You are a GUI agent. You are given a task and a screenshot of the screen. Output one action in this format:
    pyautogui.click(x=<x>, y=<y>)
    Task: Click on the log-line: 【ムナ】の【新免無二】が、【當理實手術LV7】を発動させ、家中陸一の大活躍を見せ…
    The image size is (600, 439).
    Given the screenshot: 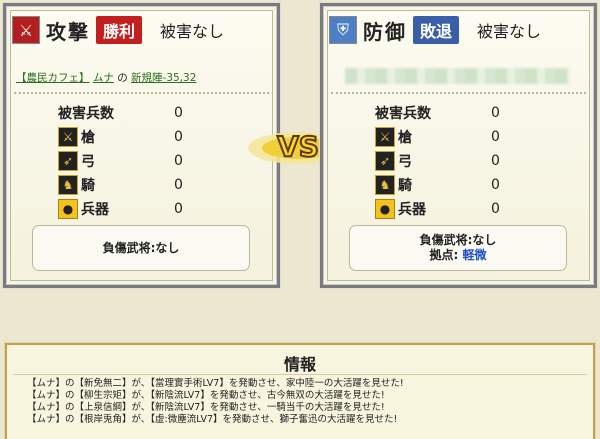 What is the action you would take?
    pyautogui.click(x=215, y=383)
    